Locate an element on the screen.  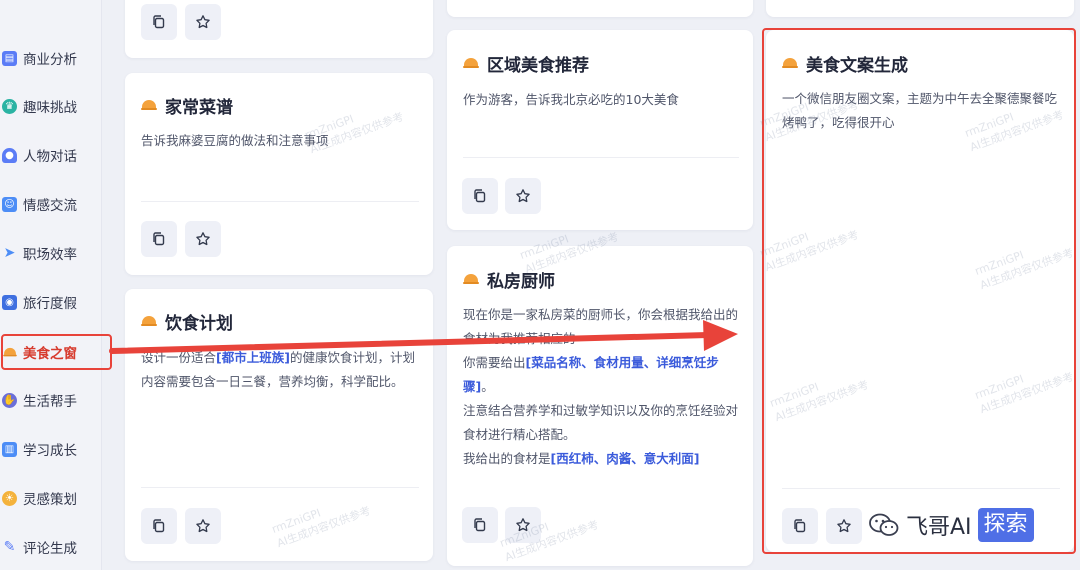
annotation-arrow is located at coordinates (423, 337).